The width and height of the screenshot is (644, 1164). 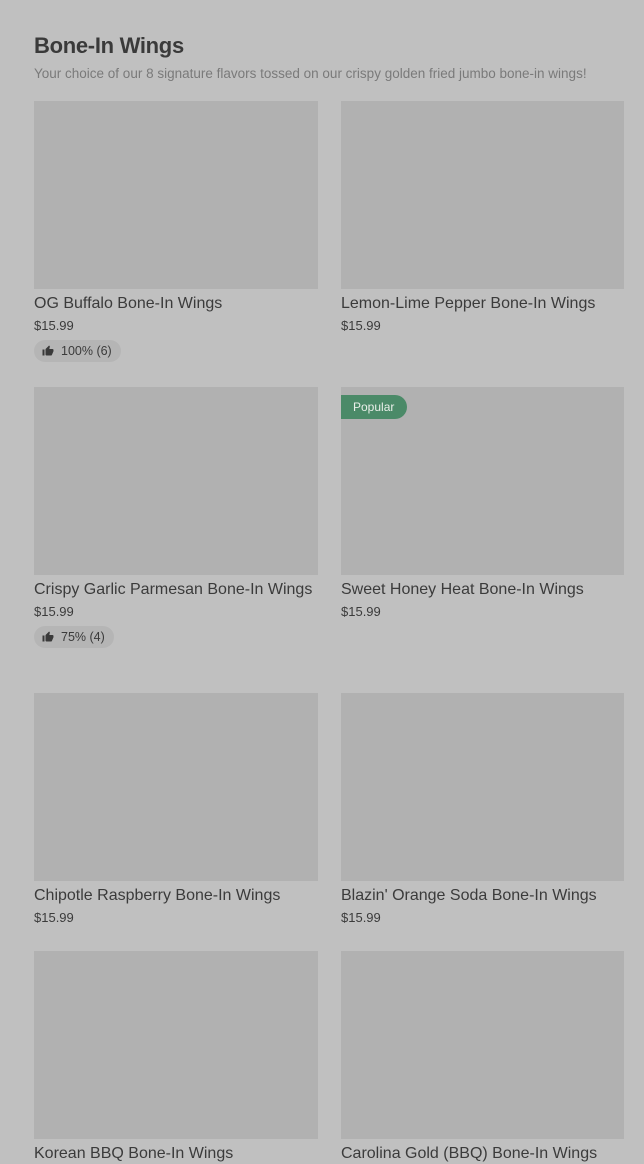 What do you see at coordinates (83, 637) in the screenshot?
I see `rating-text: 75% (4)` at bounding box center [83, 637].